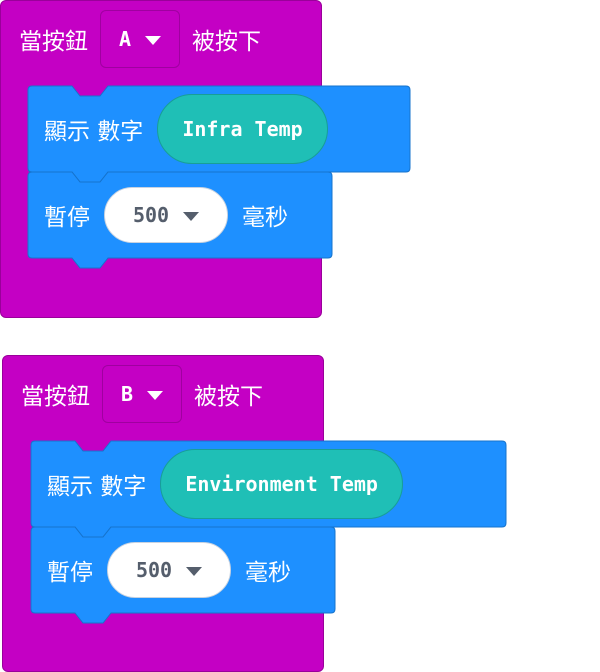 This screenshot has width=600, height=672. Describe the element at coordinates (142, 394) in the screenshot. I see `button-select-dropdown: B` at that location.